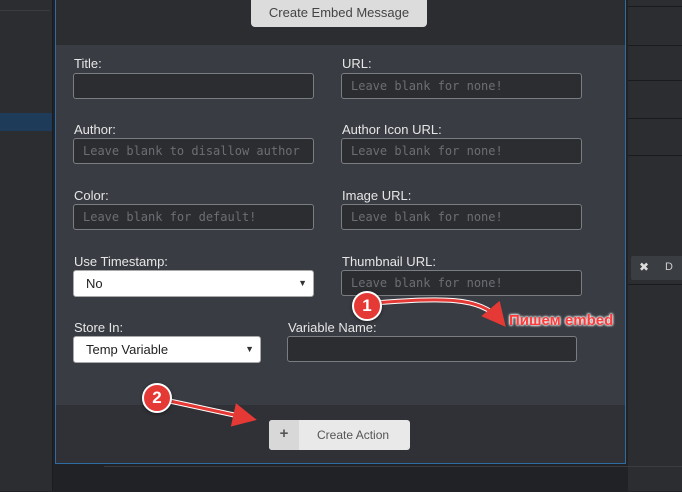 Image resolution: width=682 pixels, height=492 pixels. What do you see at coordinates (335, 362) in the screenshot?
I see `annotation-arrows` at bounding box center [335, 362].